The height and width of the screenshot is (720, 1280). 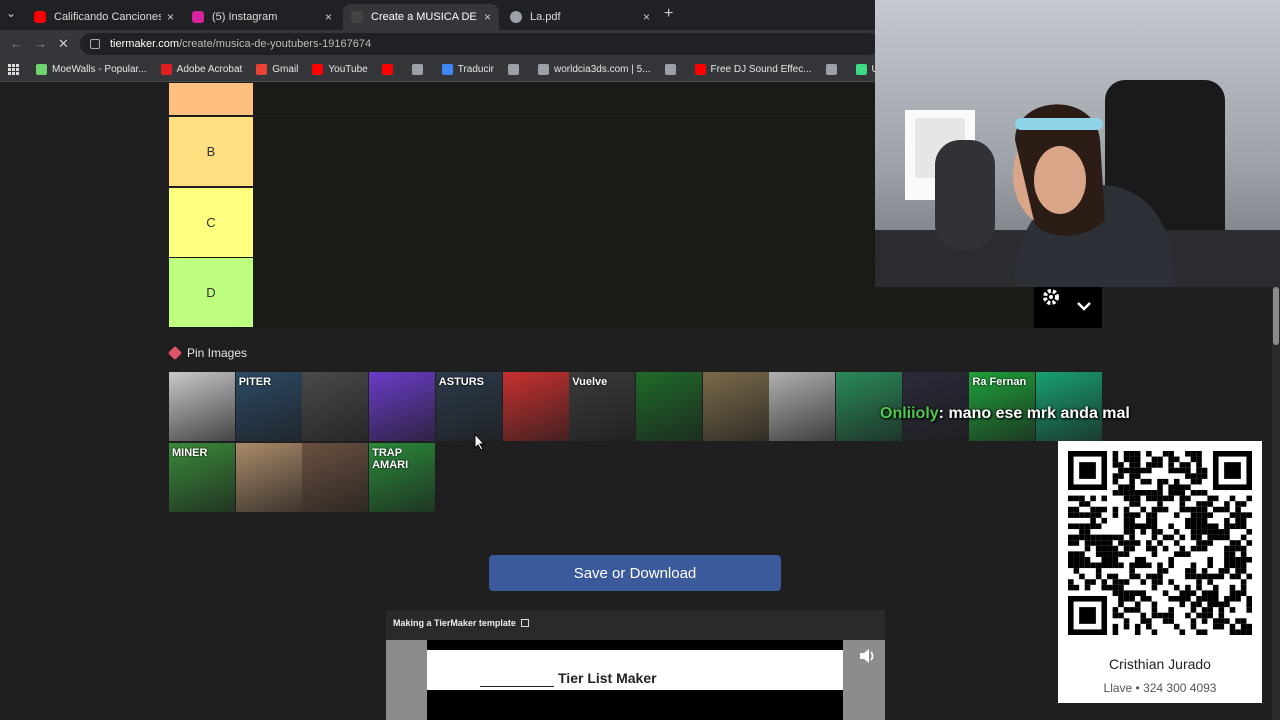 What do you see at coordinates (602, 406) in the screenshot?
I see `pin-image-thumbnail: Vuelve` at bounding box center [602, 406].